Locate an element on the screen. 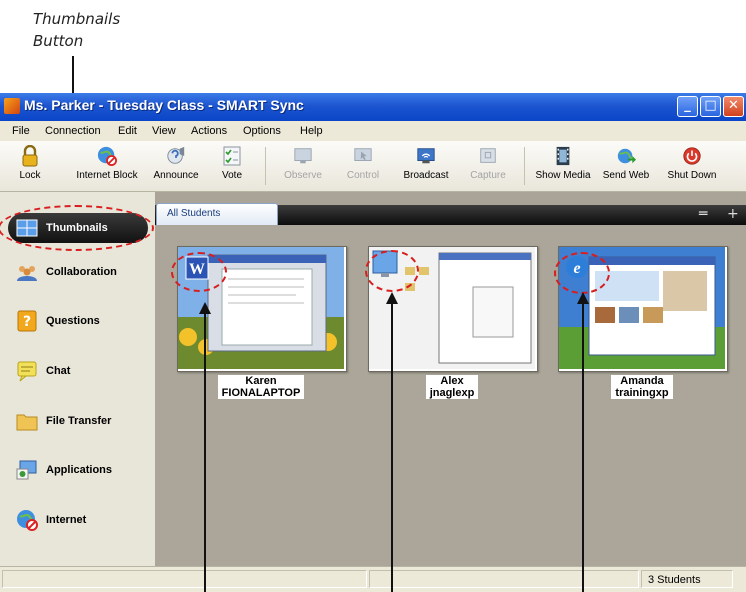  sidebar-item-chat: Chat is located at coordinates (78, 371).